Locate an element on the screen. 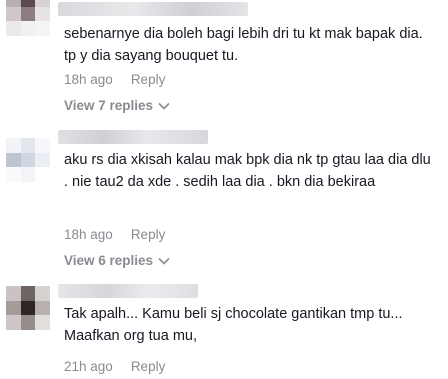 The image size is (448, 379). view-replies-label: View 6 replies is located at coordinates (109, 260).